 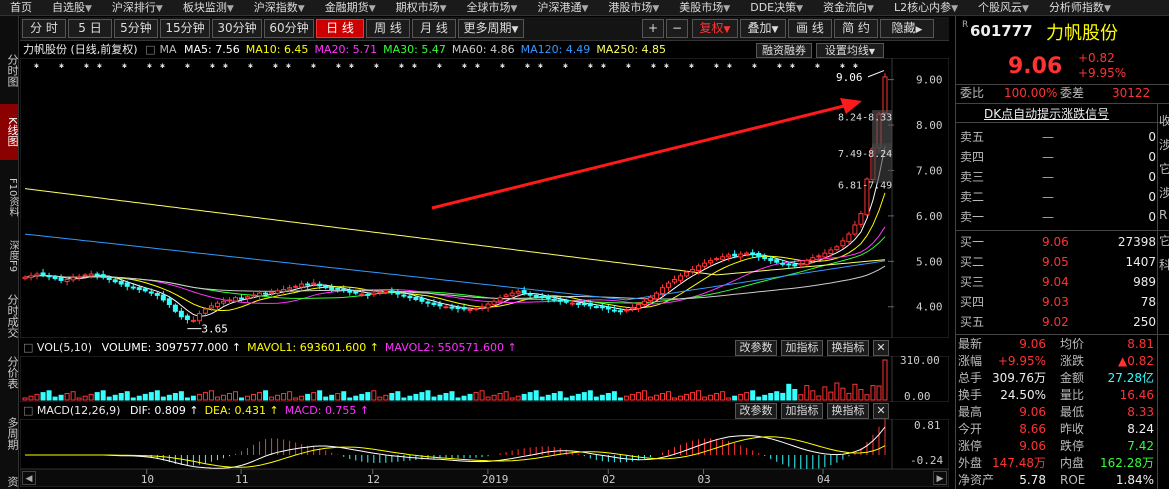 I want to click on period-5min-button: 5分钟, so click(x=136, y=28).